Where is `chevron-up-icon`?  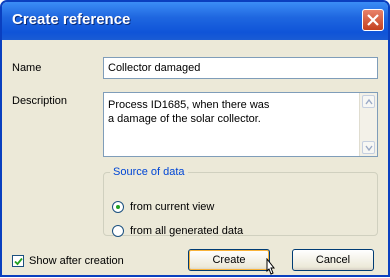
chevron-up-icon is located at coordinates (369, 102).